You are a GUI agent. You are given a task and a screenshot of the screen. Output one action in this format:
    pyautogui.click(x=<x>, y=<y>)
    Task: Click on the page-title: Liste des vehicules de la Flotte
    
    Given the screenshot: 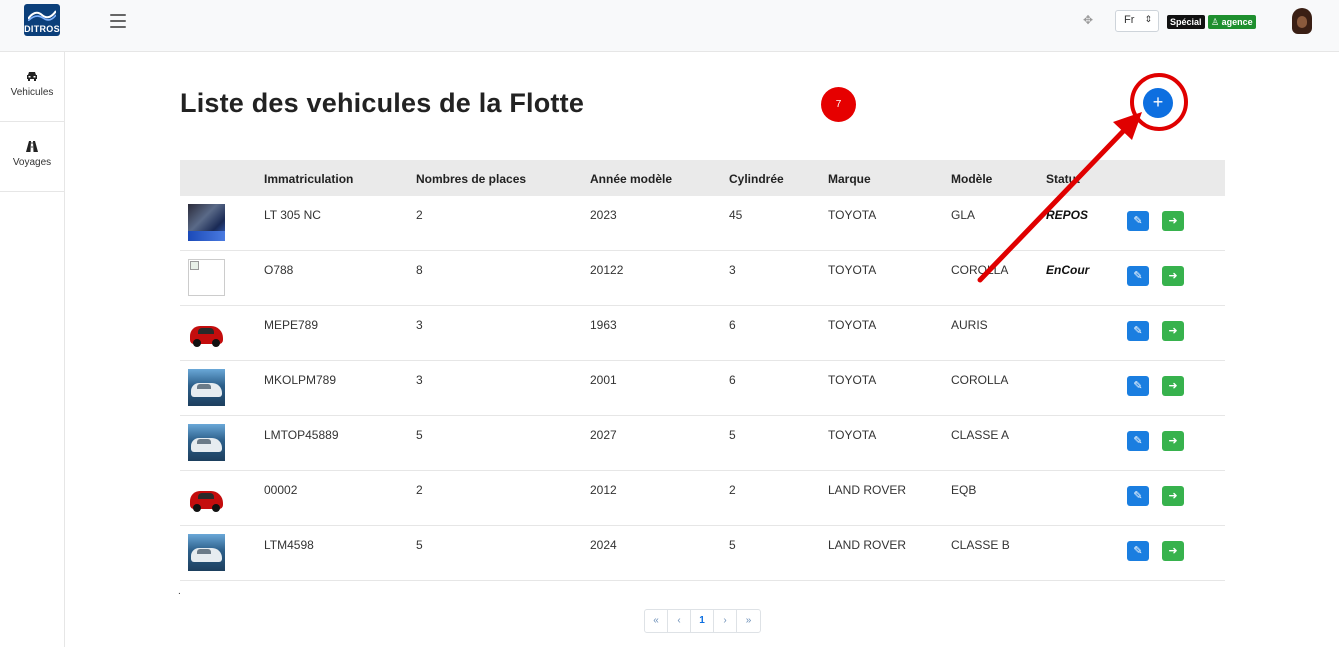 What is the action you would take?
    pyautogui.click(x=382, y=103)
    